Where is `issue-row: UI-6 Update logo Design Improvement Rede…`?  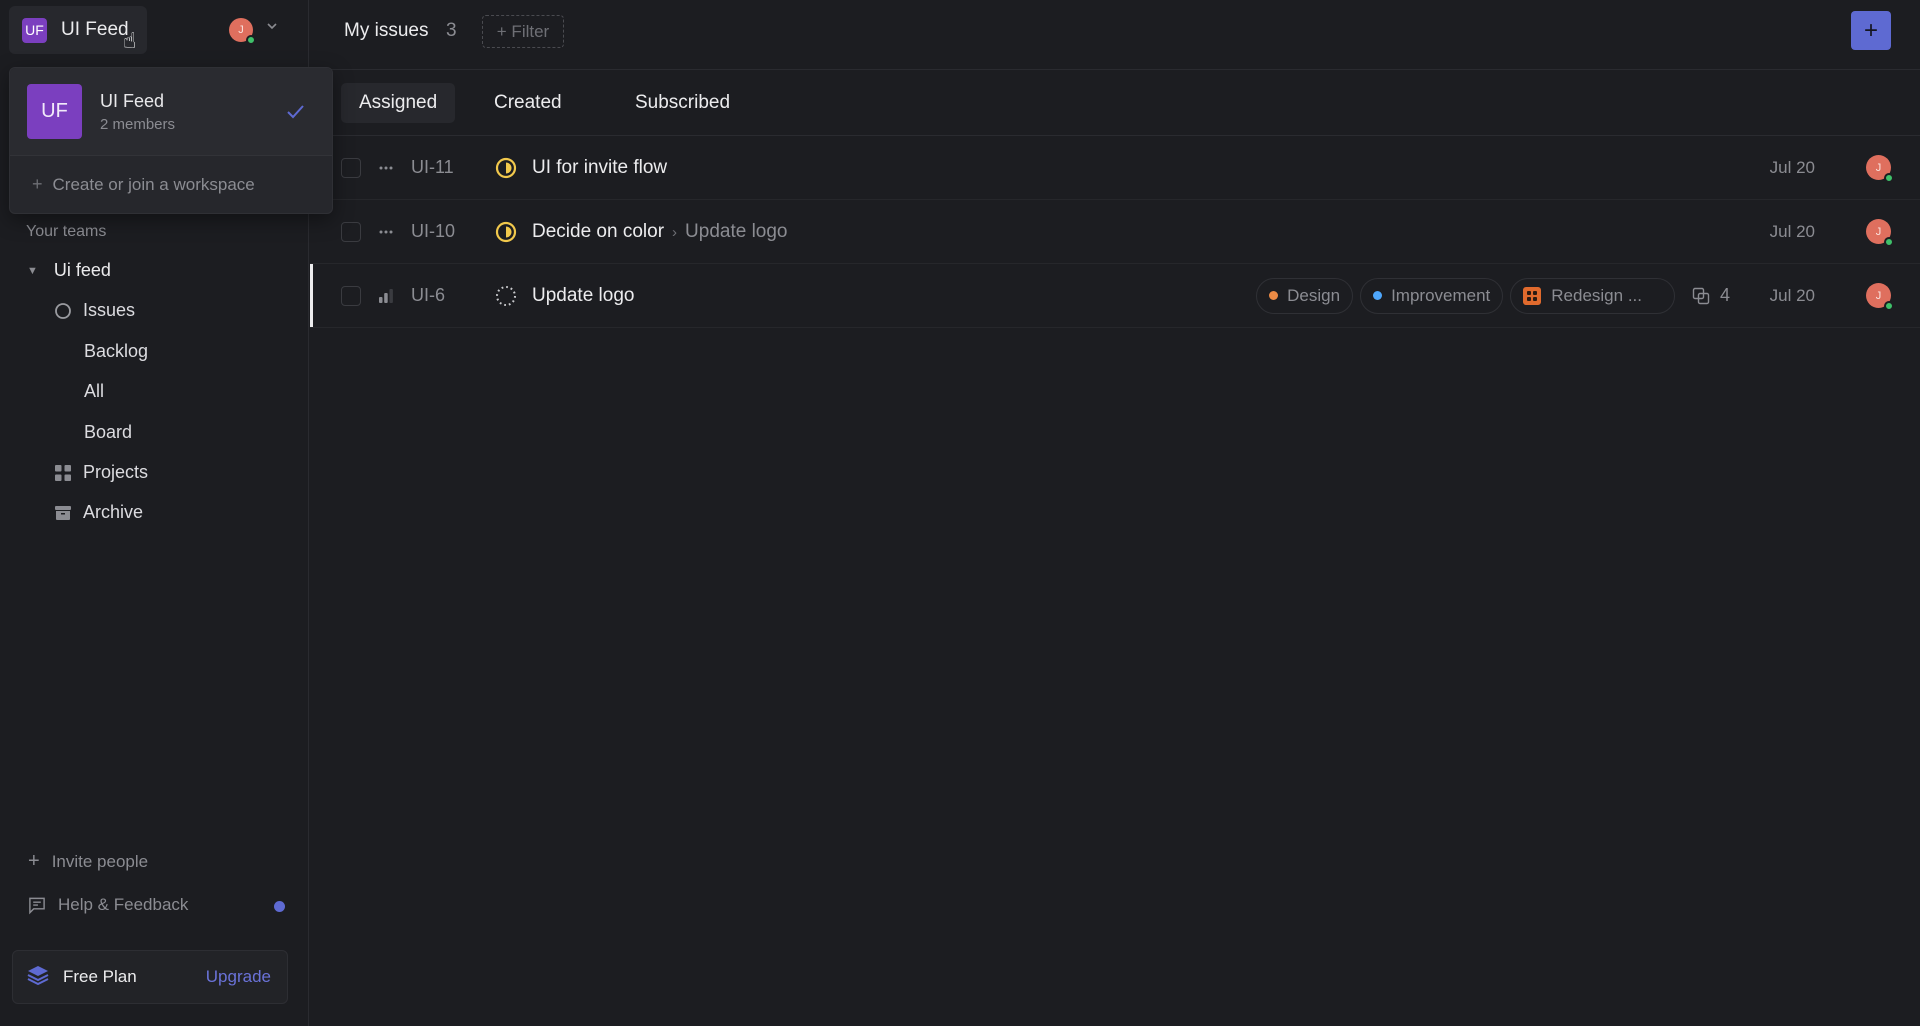 issue-row: UI-6 Update logo Design Improvement Rede… is located at coordinates (1115, 296).